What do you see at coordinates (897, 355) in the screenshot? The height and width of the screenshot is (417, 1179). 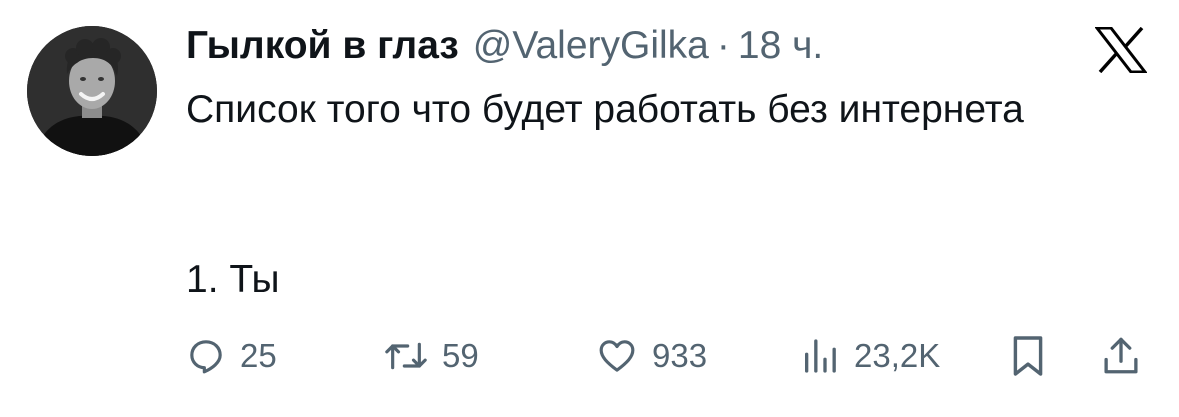 I see `views-count: 23,2K` at bounding box center [897, 355].